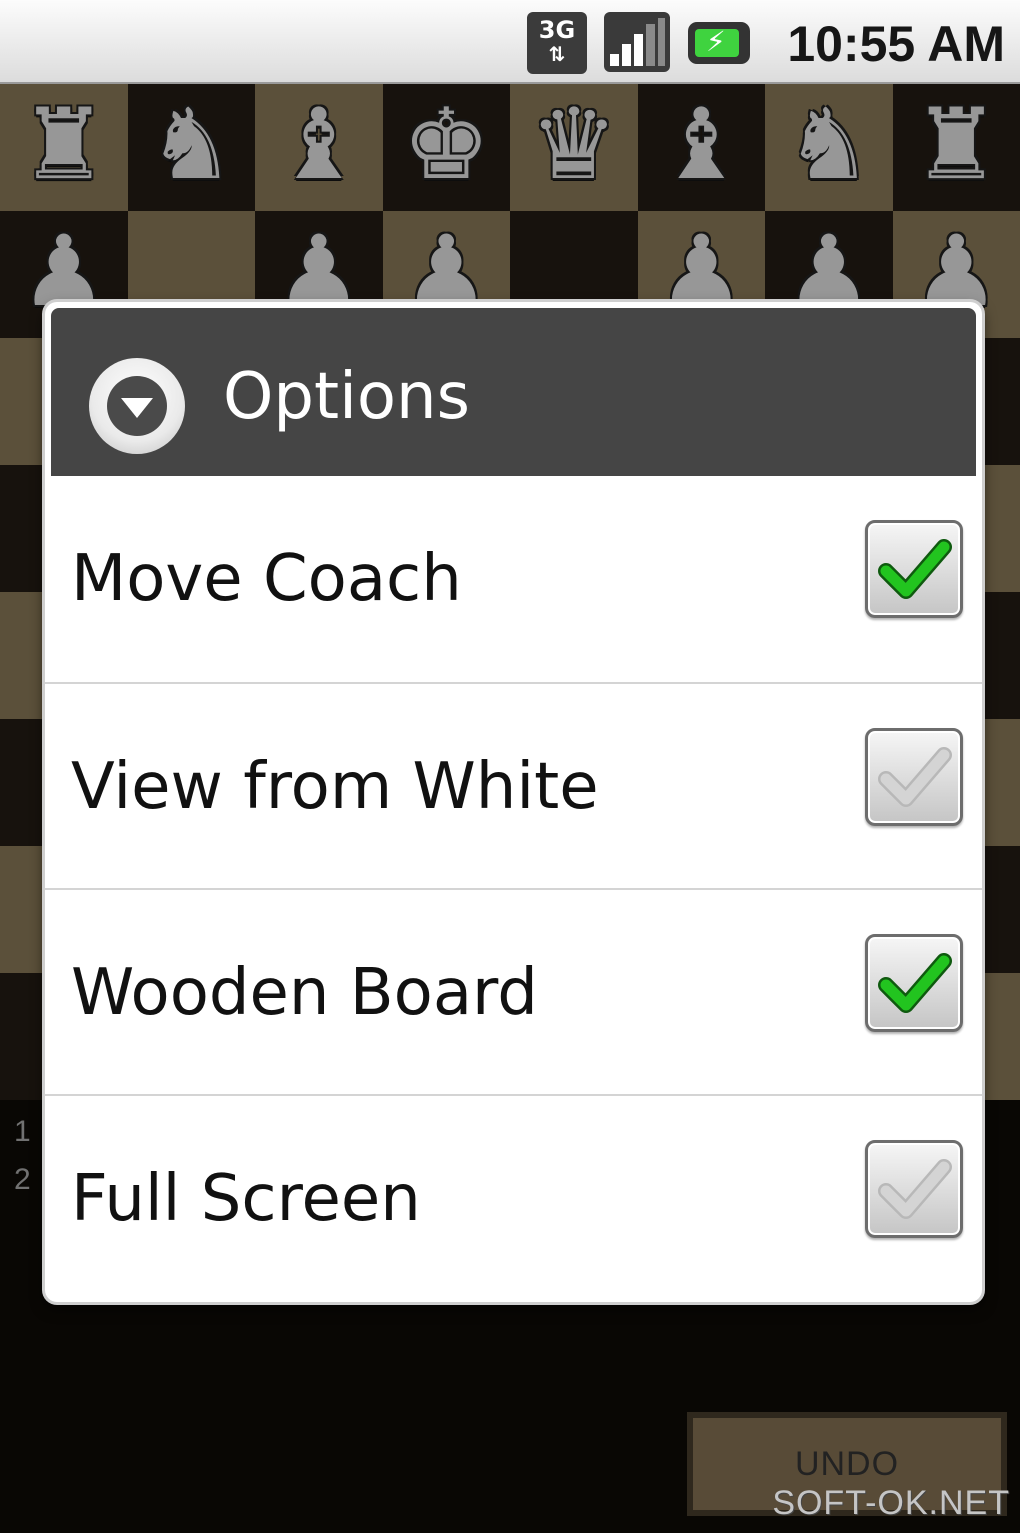 Image resolution: width=1020 pixels, height=1533 pixels. I want to click on option-row: Full Screen, so click(513, 1197).